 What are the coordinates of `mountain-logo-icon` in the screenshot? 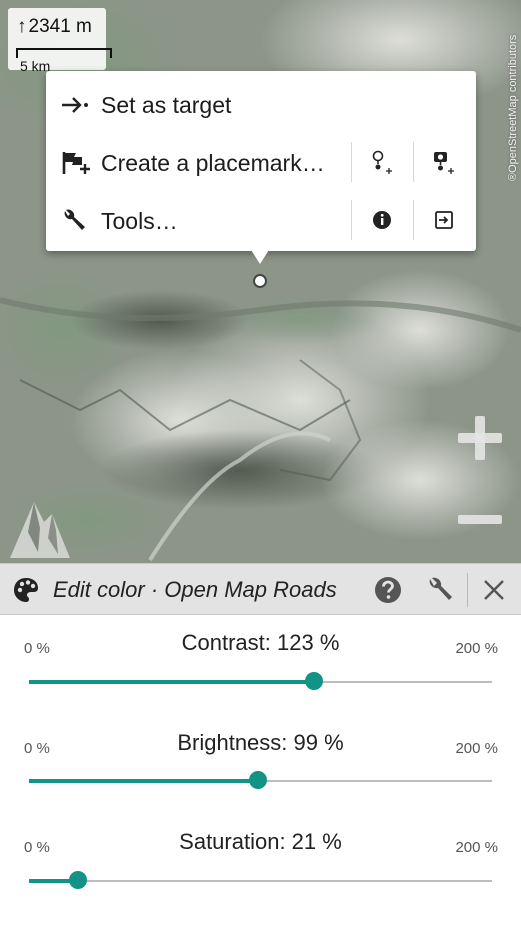 It's located at (40, 525).